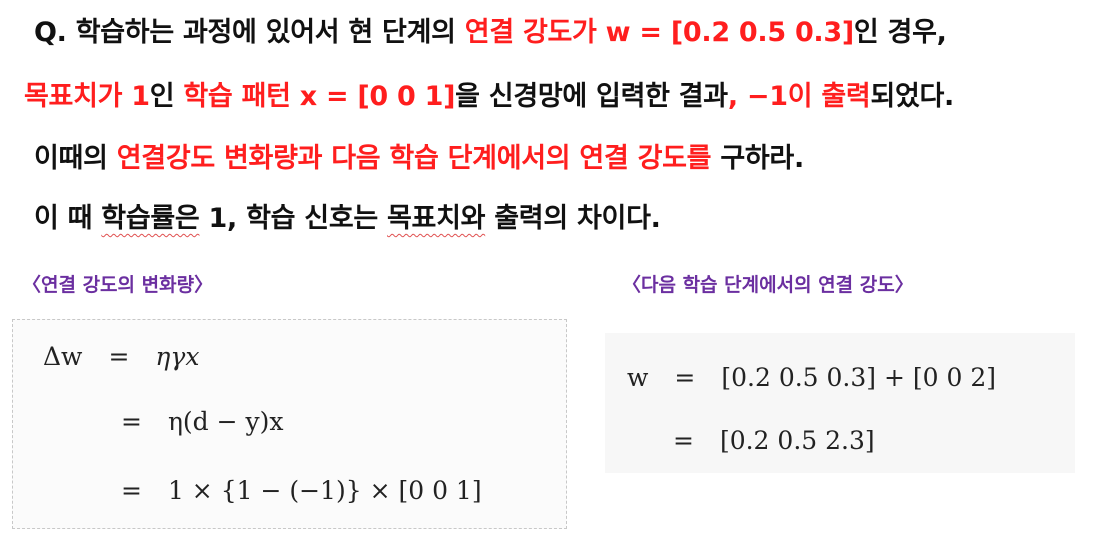 The height and width of the screenshot is (537, 1111). Describe the element at coordinates (768, 285) in the screenshot. I see `heading-next-weights: 〈다음 학습 단계에서의 연결 강도〉` at that location.